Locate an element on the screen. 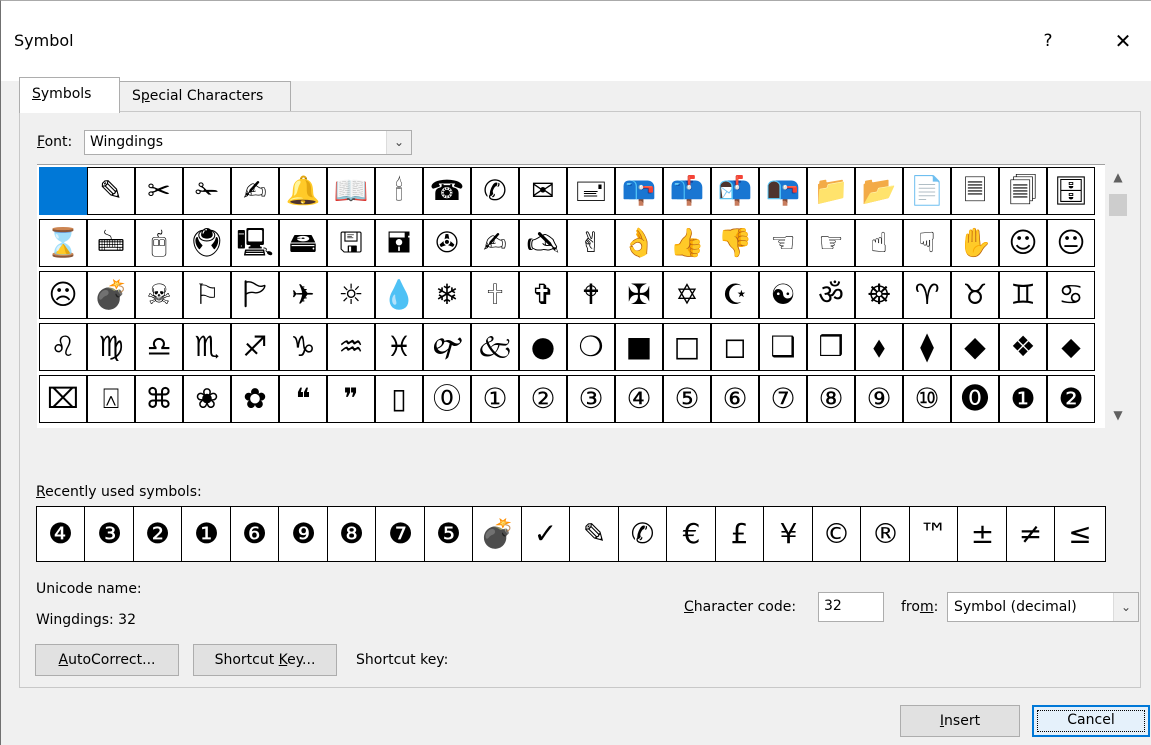  symbol-cell: ♋ is located at coordinates (1071, 295).